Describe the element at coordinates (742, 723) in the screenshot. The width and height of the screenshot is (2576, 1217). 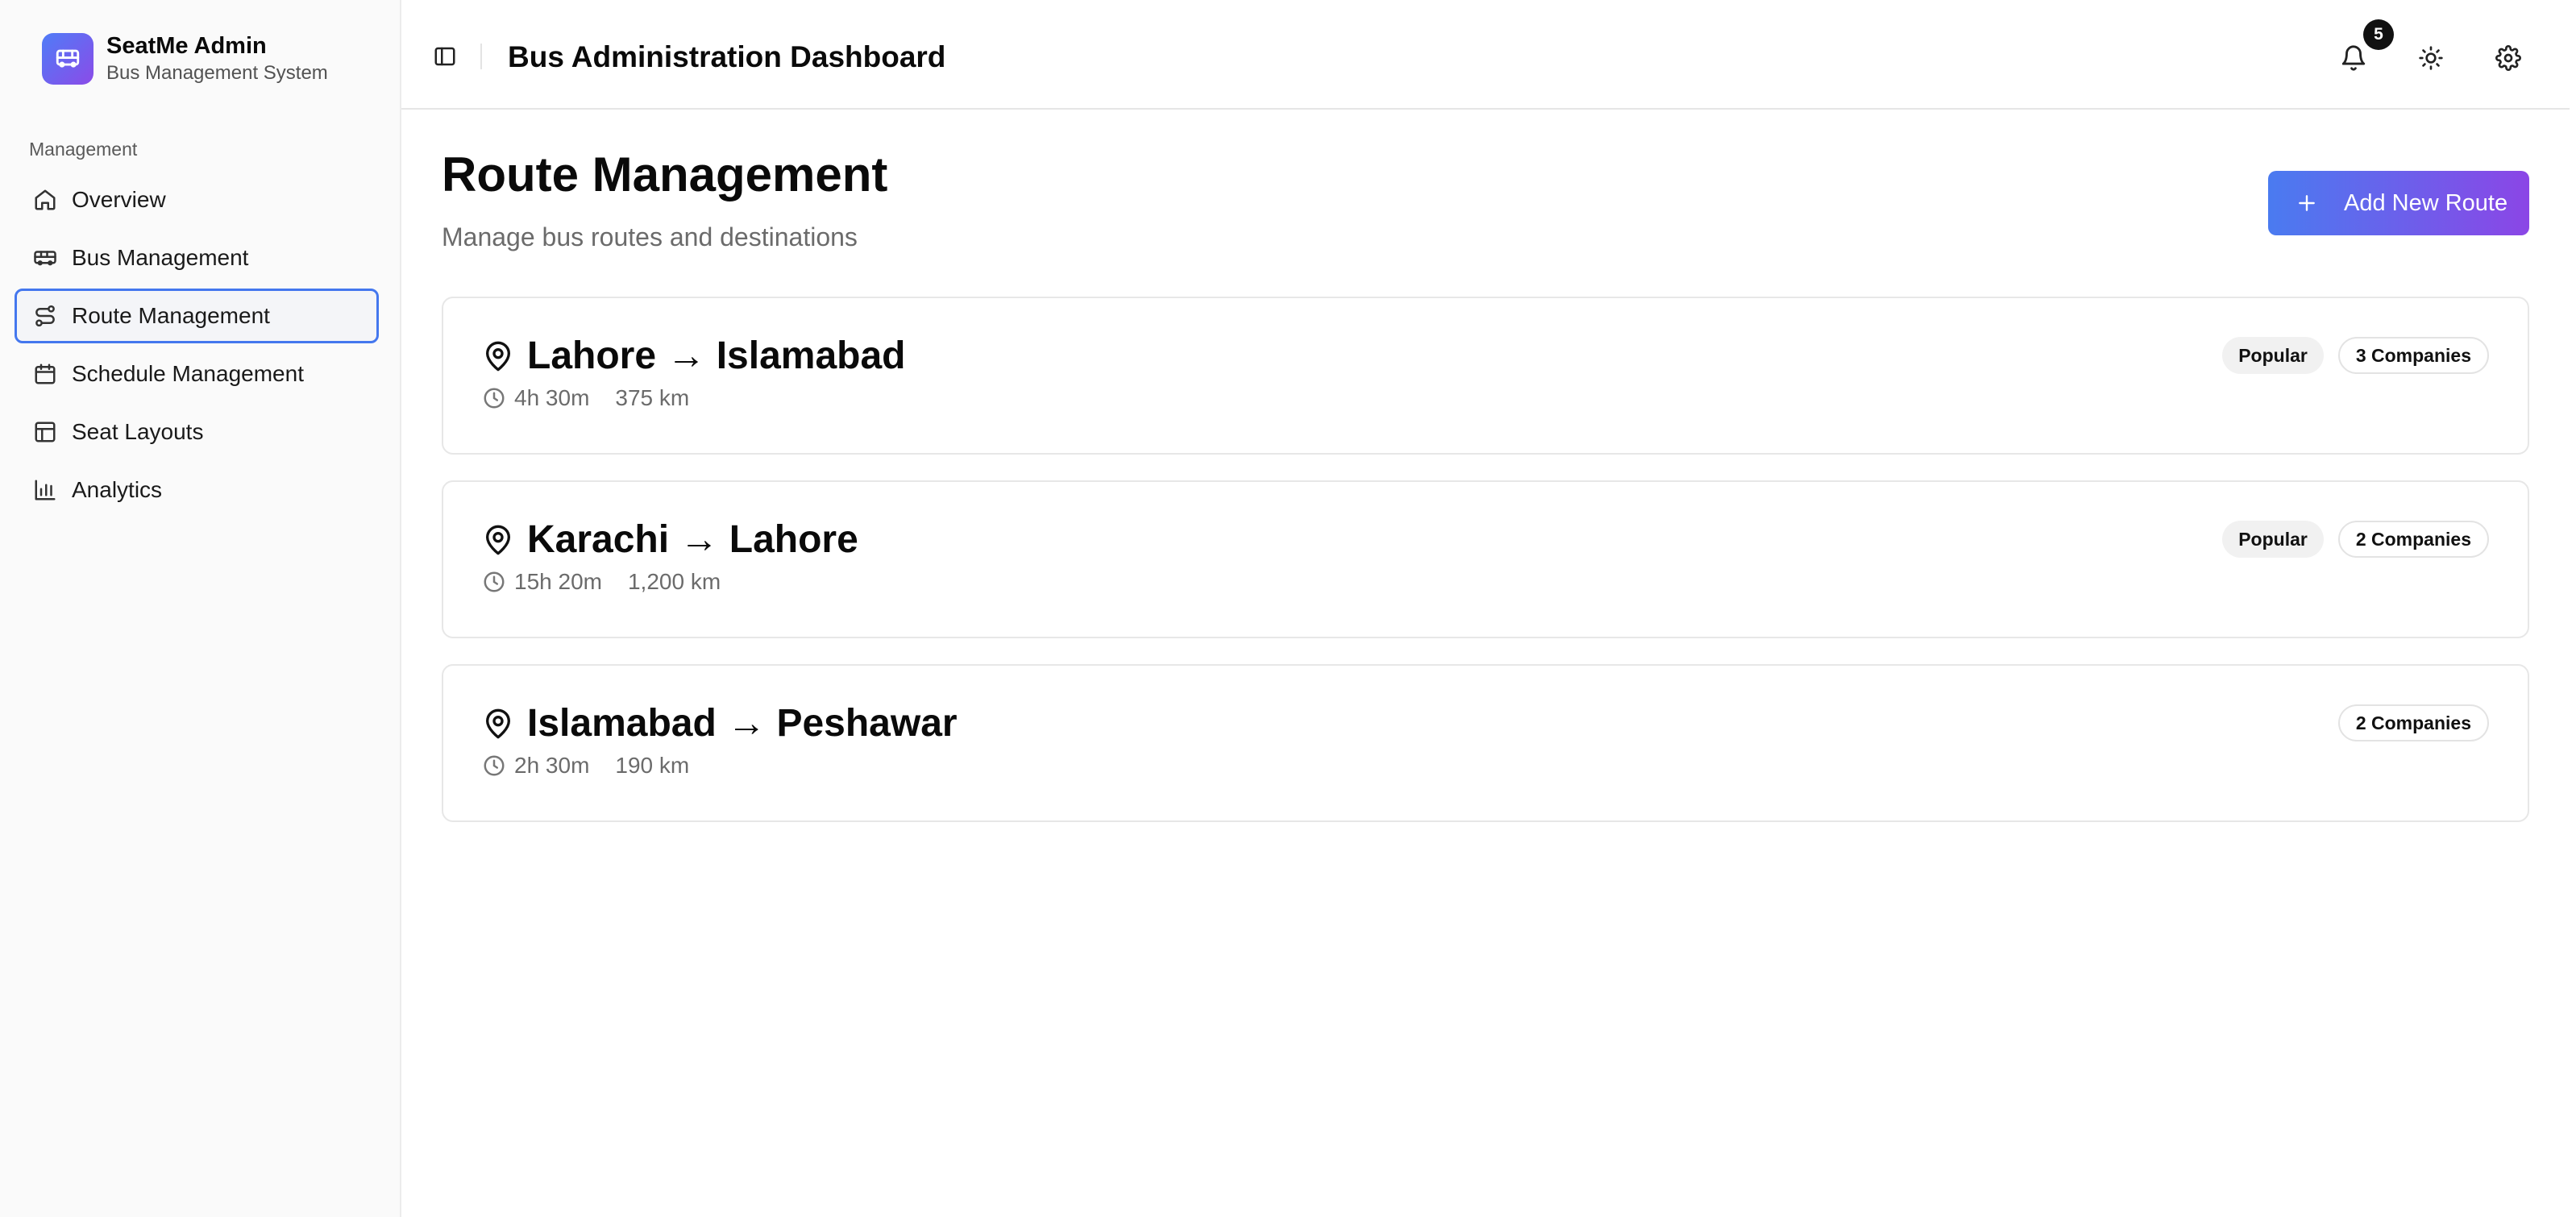
I see `route-name: Islamabad → Peshawar` at that location.